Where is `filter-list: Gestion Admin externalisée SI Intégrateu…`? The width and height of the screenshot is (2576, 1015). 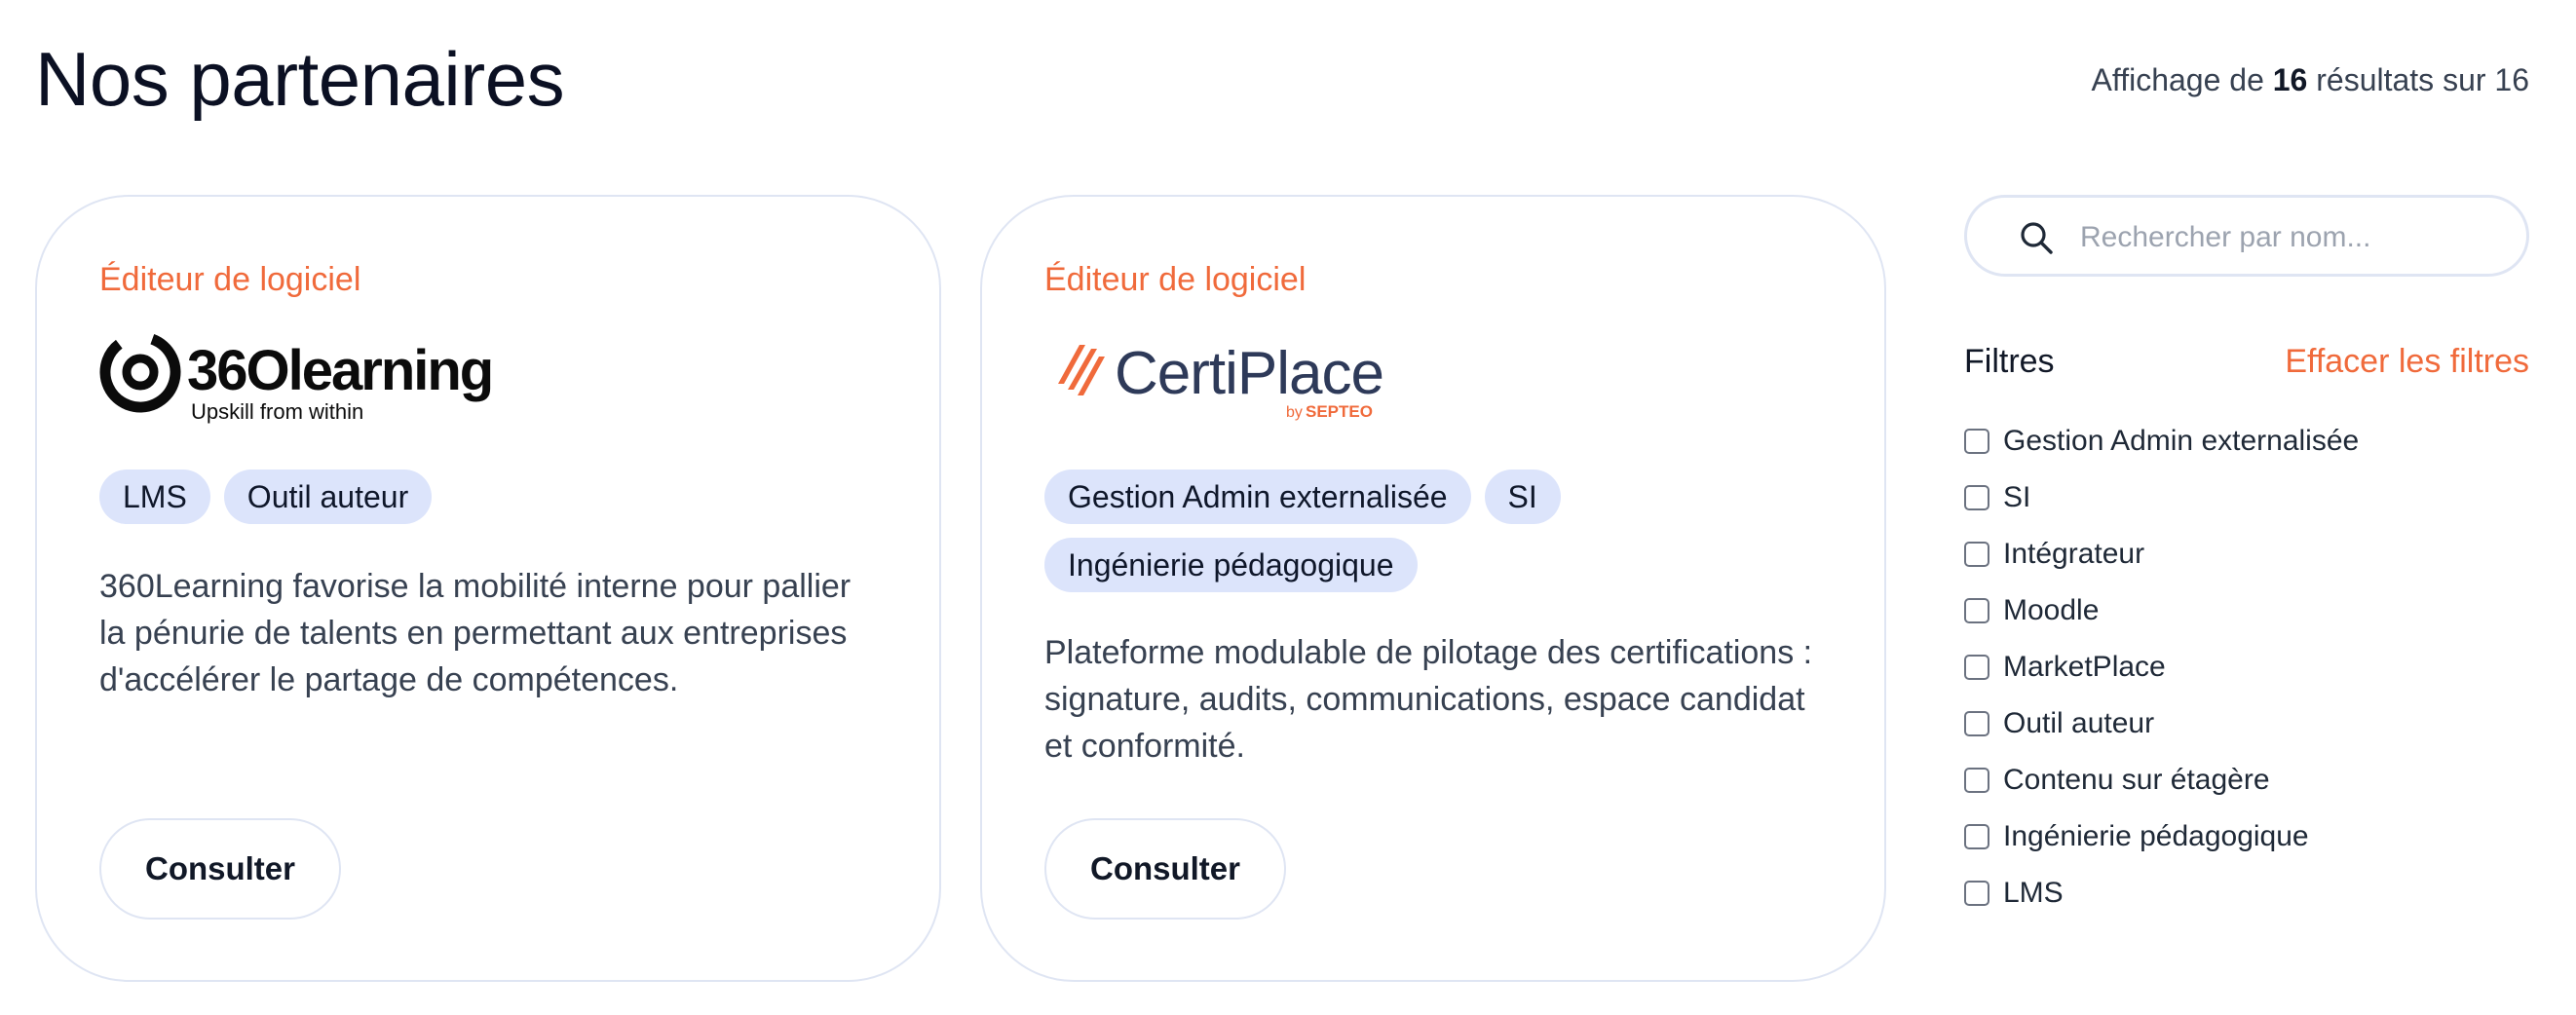 filter-list: Gestion Admin externalisée SI Intégrateu… is located at coordinates (2161, 667).